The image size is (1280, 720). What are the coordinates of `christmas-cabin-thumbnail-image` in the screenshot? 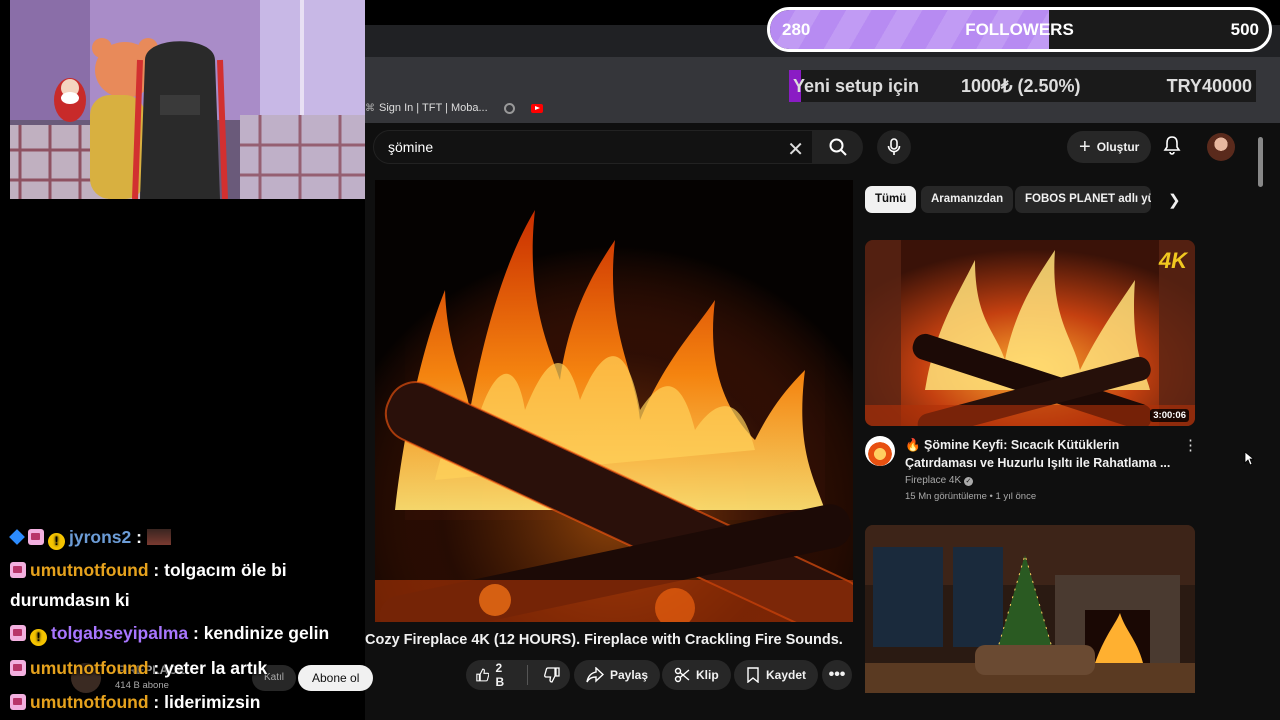 It's located at (1030, 609).